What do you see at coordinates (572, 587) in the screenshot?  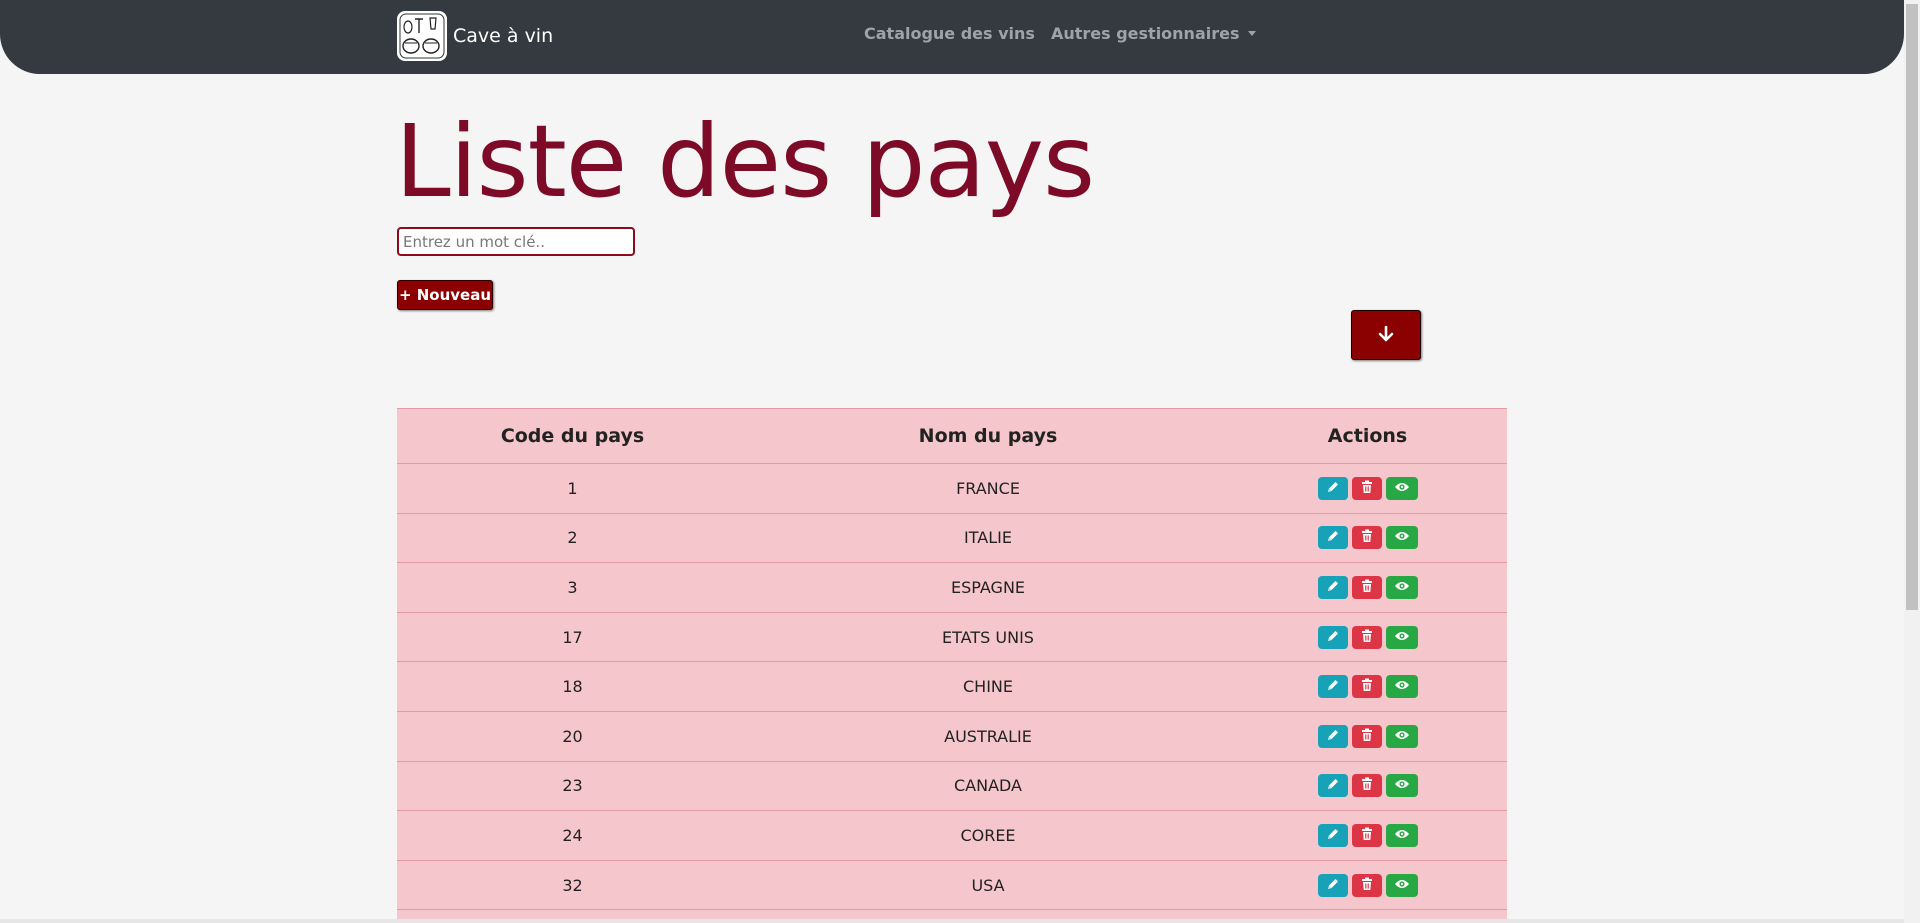 I see `cell-code: 3` at bounding box center [572, 587].